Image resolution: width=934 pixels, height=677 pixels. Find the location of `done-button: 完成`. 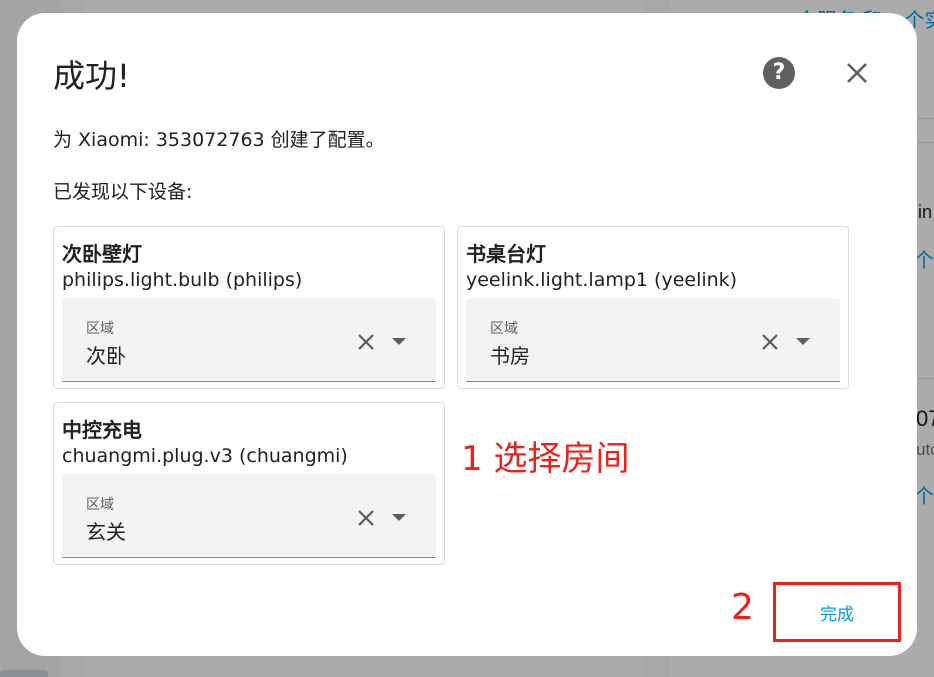

done-button: 完成 is located at coordinates (837, 612).